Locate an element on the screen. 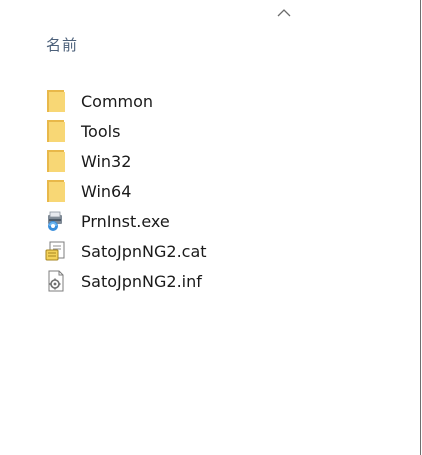 The image size is (422, 455). name-column-header: 名前 is located at coordinates (62, 44).